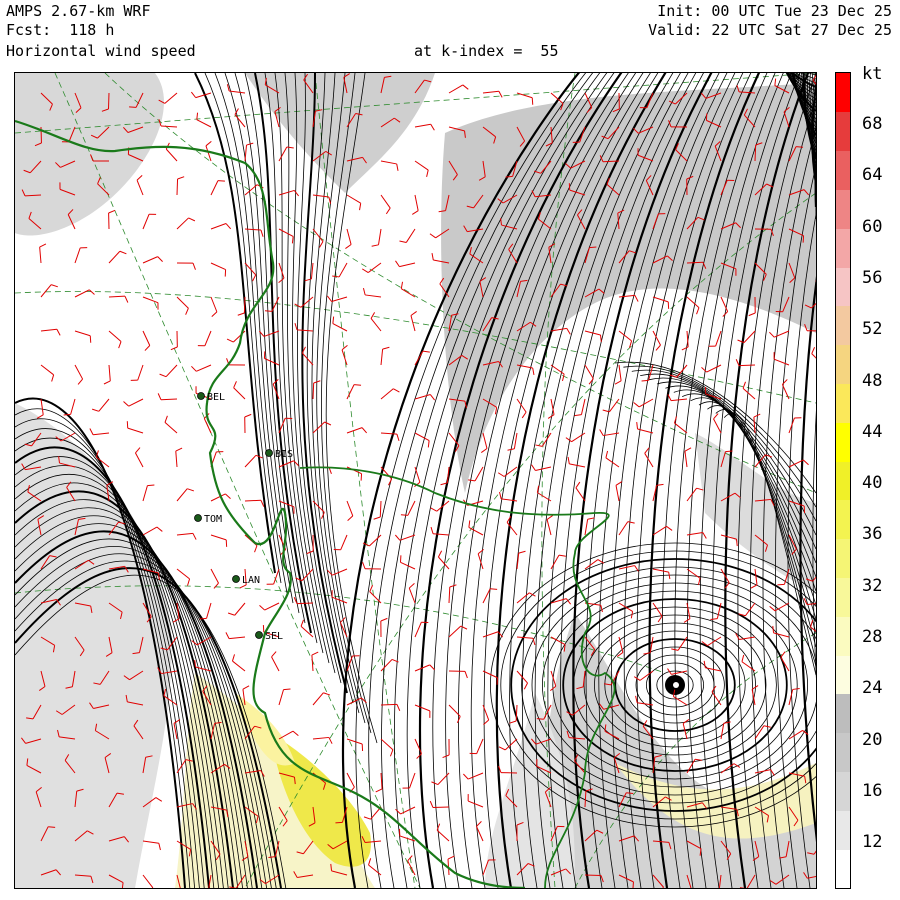 Image resolution: width=900 pixels, height=900 pixels. I want to click on cyclone-eye, so click(676, 685).